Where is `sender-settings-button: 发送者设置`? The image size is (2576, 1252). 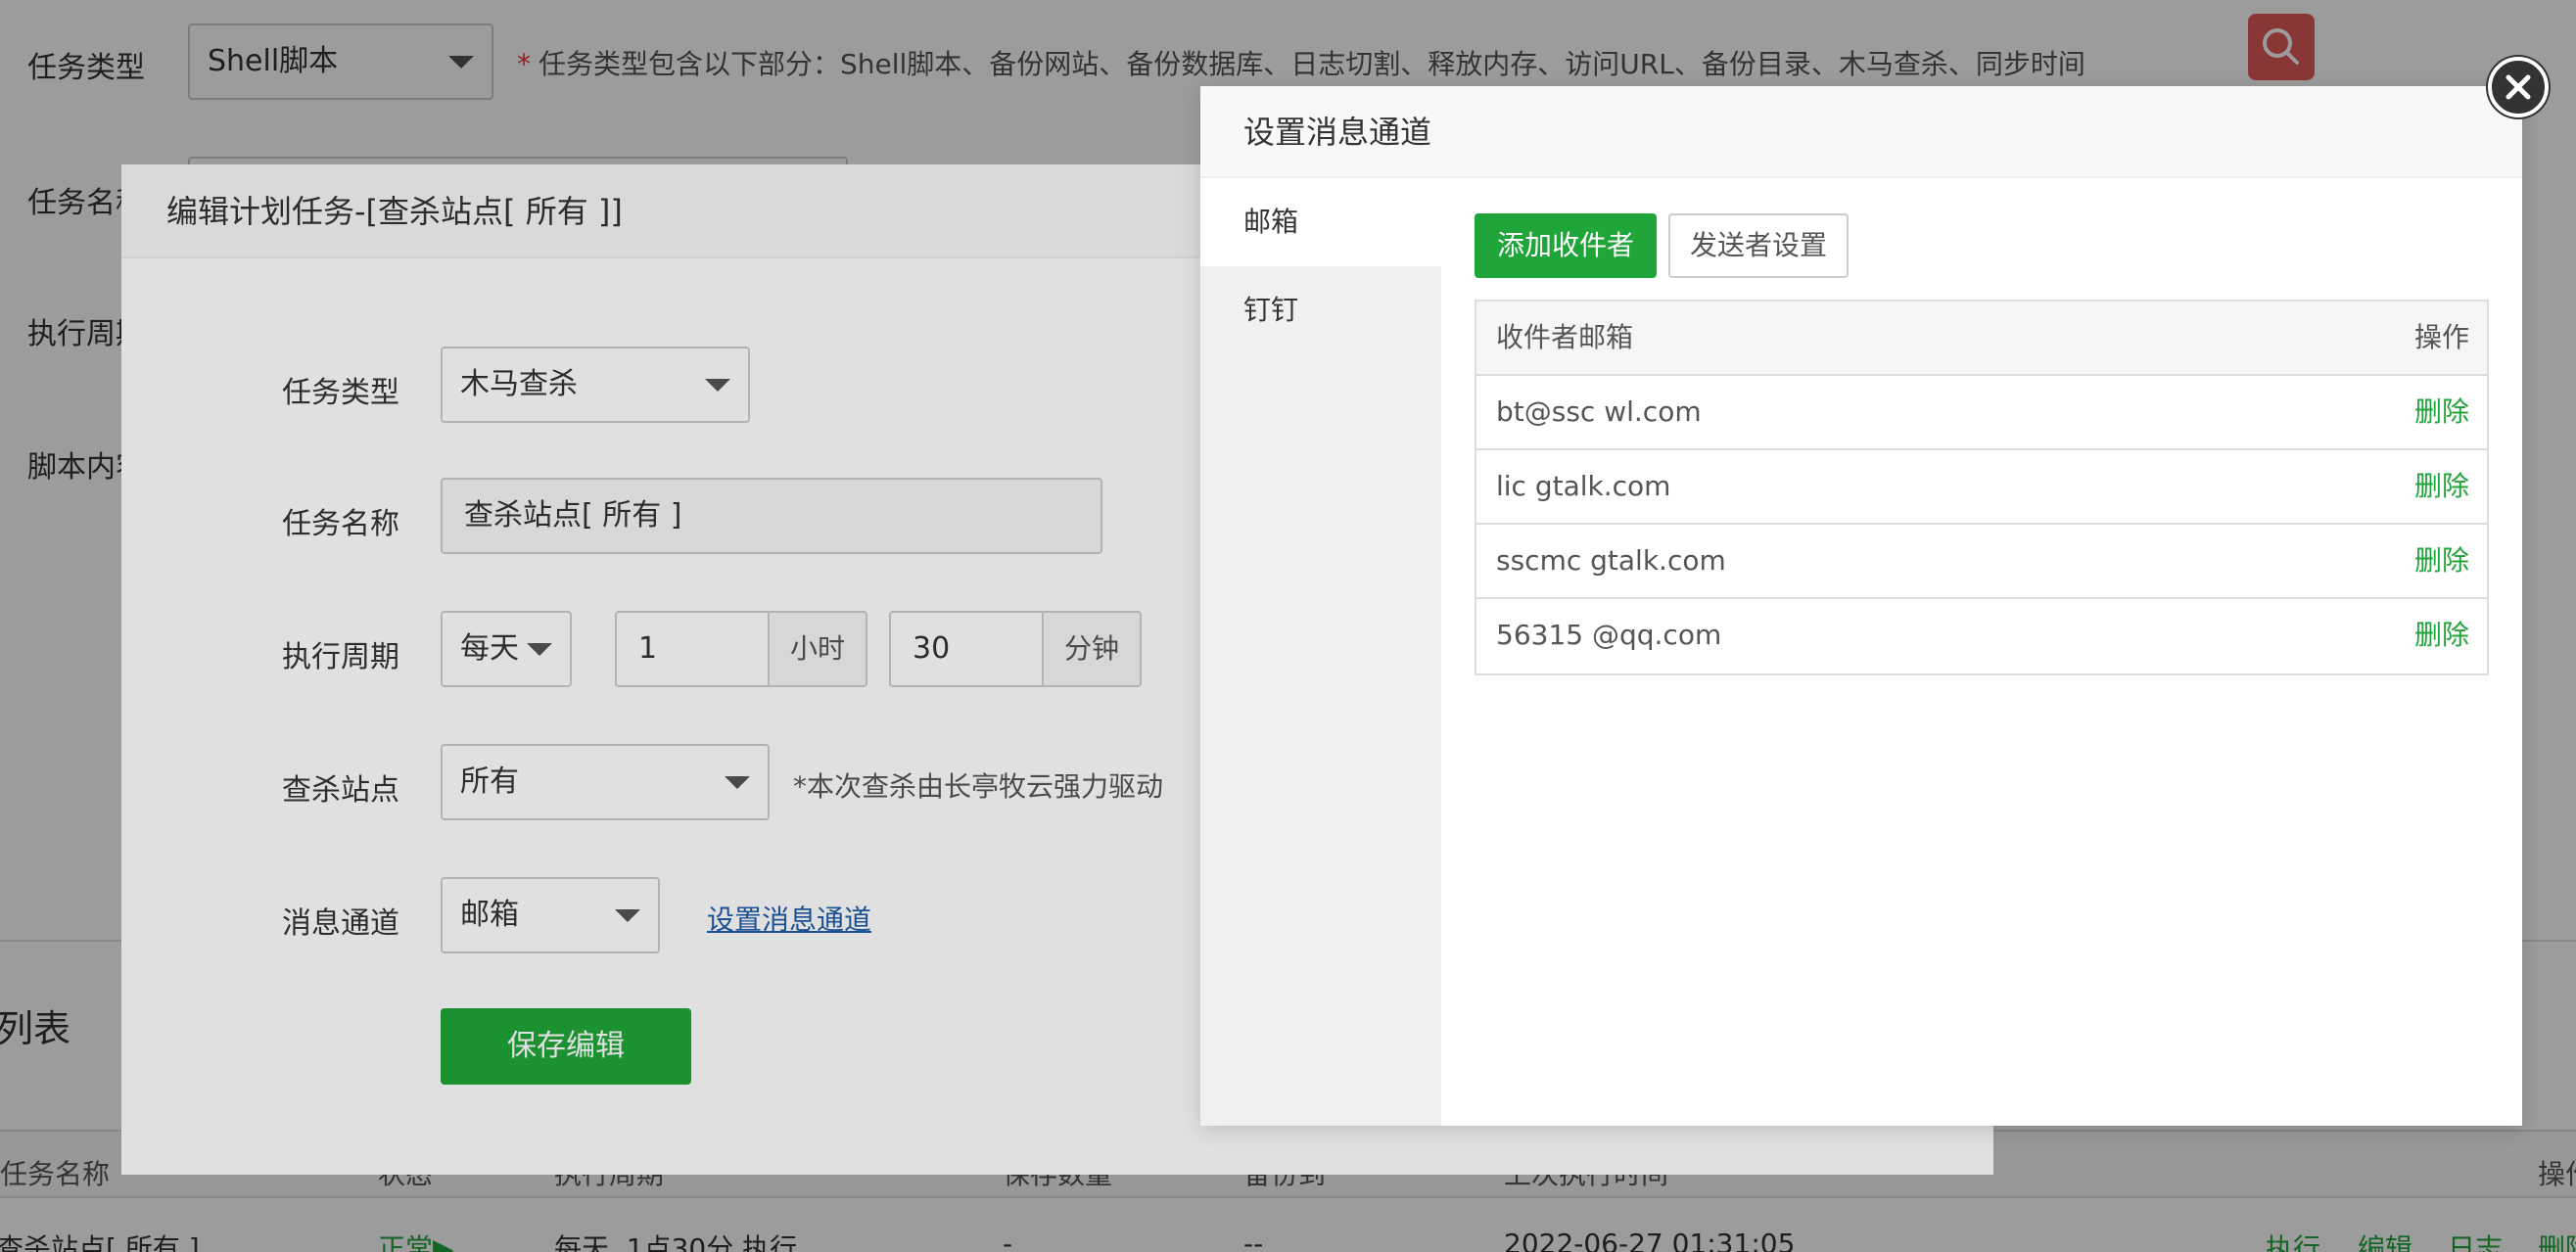
sender-settings-button: 发送者设置 is located at coordinates (1758, 246).